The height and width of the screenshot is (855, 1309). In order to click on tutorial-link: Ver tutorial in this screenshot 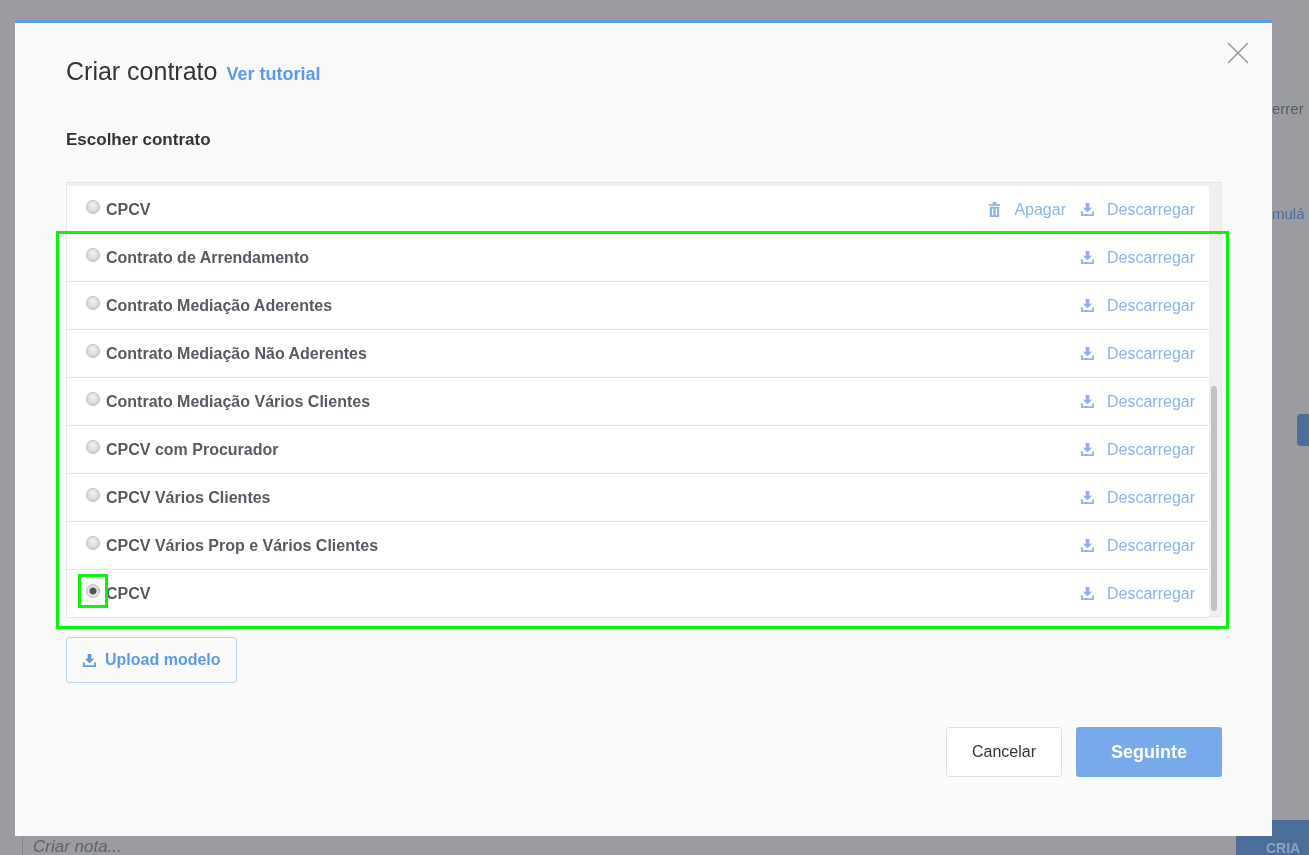, I will do `click(273, 74)`.